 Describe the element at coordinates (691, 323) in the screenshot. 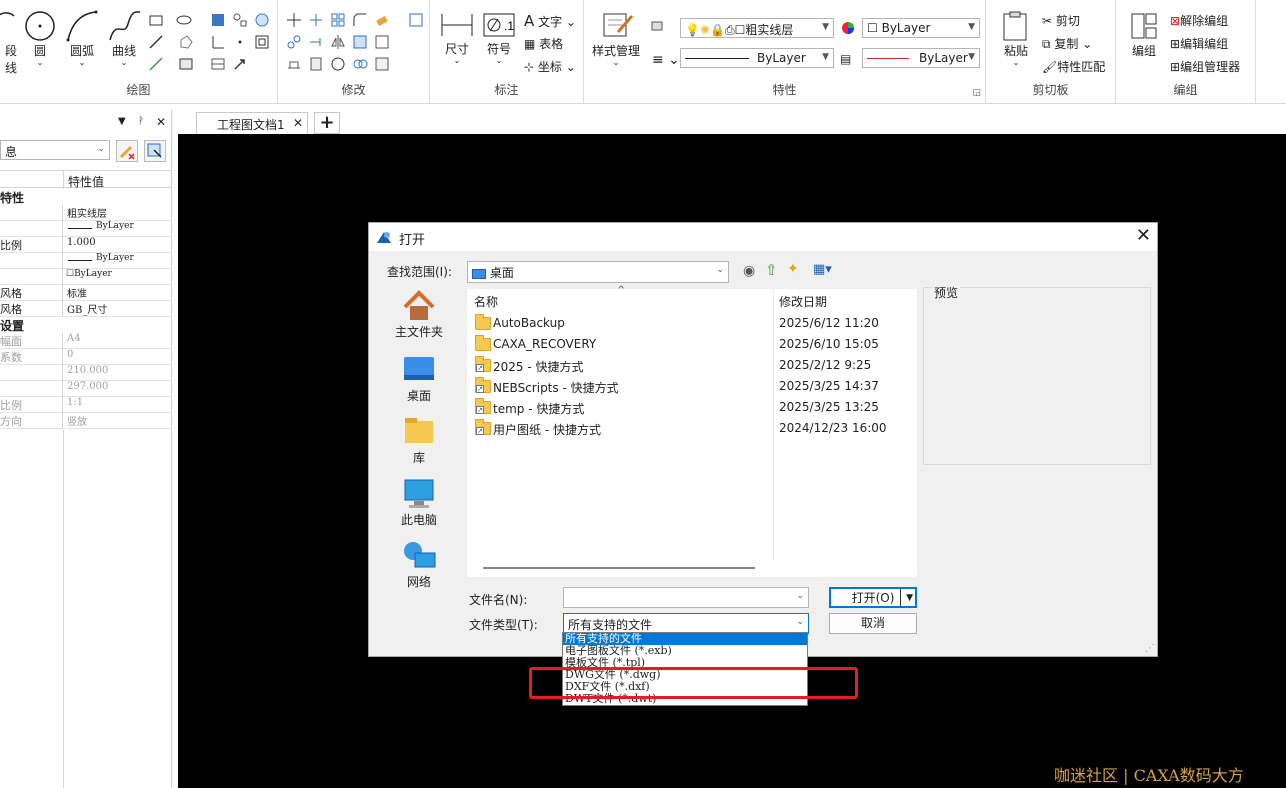

I see `file-row: AutoBackup 2025/6/12 11:20` at that location.